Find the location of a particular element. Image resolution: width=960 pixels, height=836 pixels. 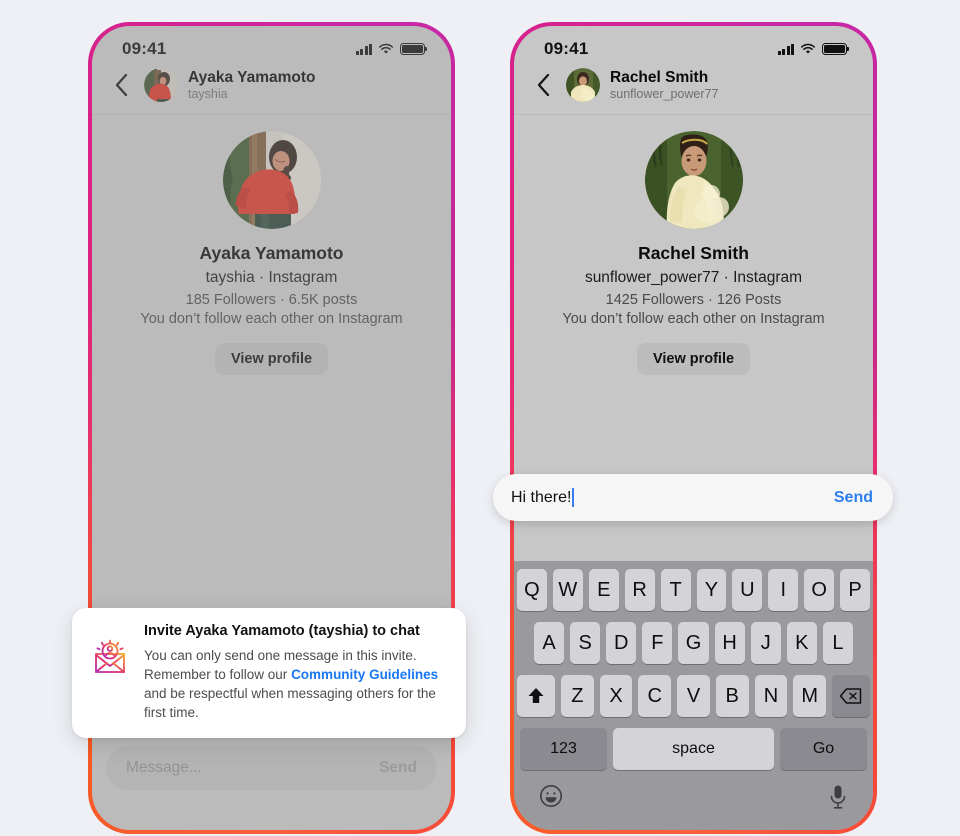

keyboard-row-4: 123 space Go is located at coordinates (693, 749).